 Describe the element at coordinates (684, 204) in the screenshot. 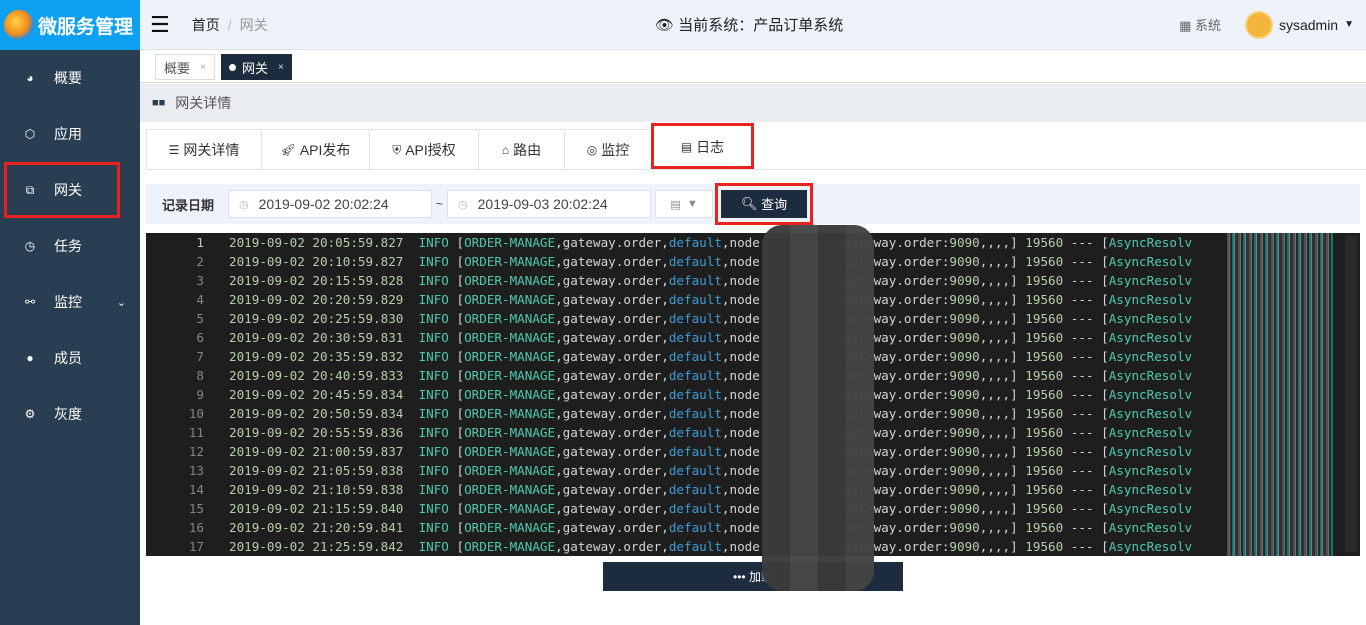

I see `date-range-picker: ▤ ▼` at that location.